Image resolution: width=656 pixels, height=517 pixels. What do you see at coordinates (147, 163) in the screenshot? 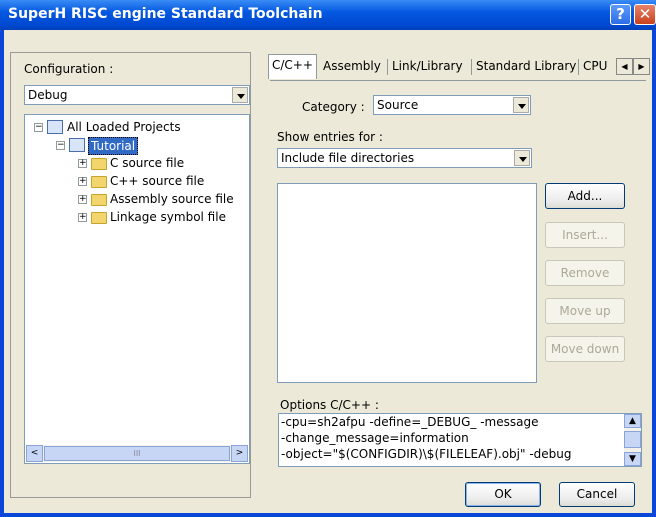
I see `tree-item-c-source: C source file` at bounding box center [147, 163].